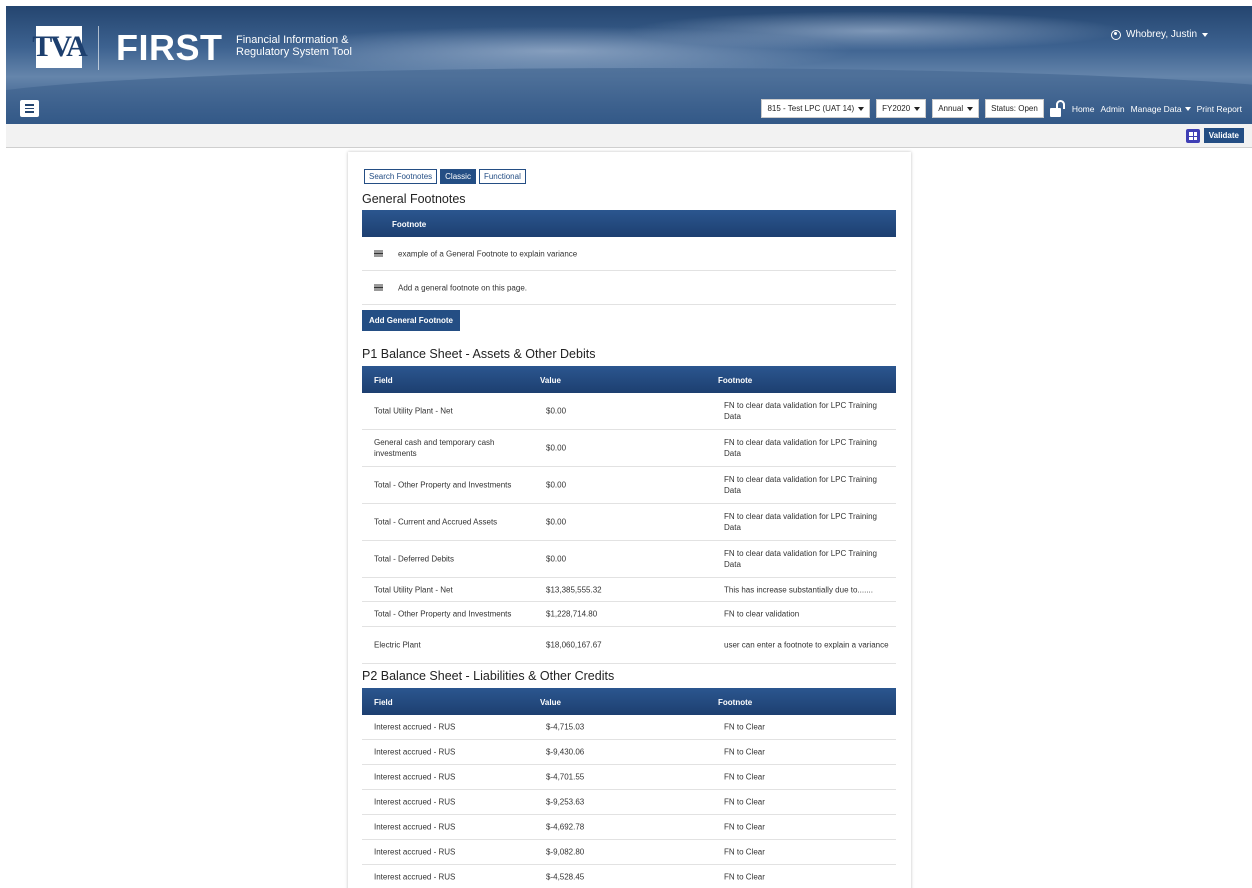  I want to click on tab-search-footnotes: Search Footnotes, so click(401, 176).